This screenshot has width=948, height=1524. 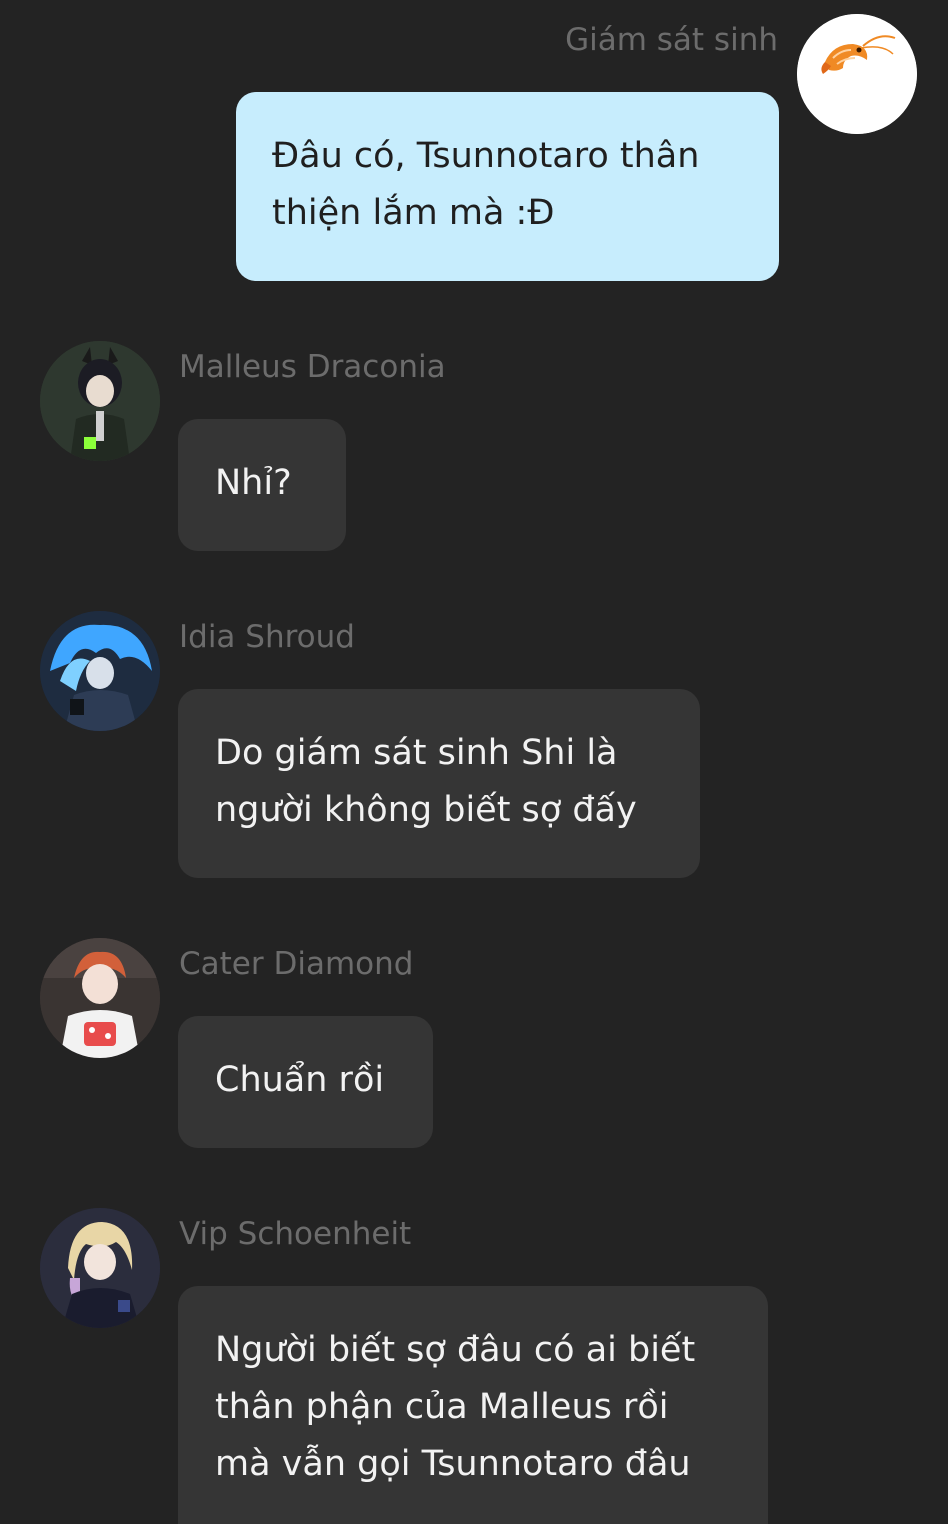 I want to click on message-text-line: Đâu có, Tsunnotaro thân, so click(x=486, y=156).